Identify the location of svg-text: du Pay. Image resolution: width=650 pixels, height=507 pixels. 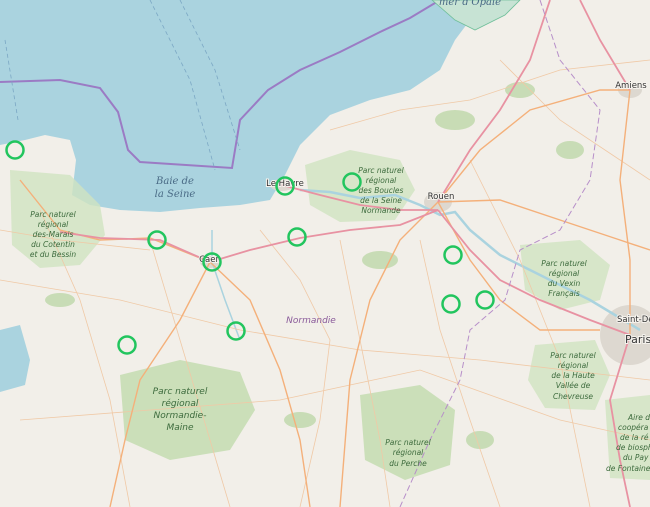
(636, 457).